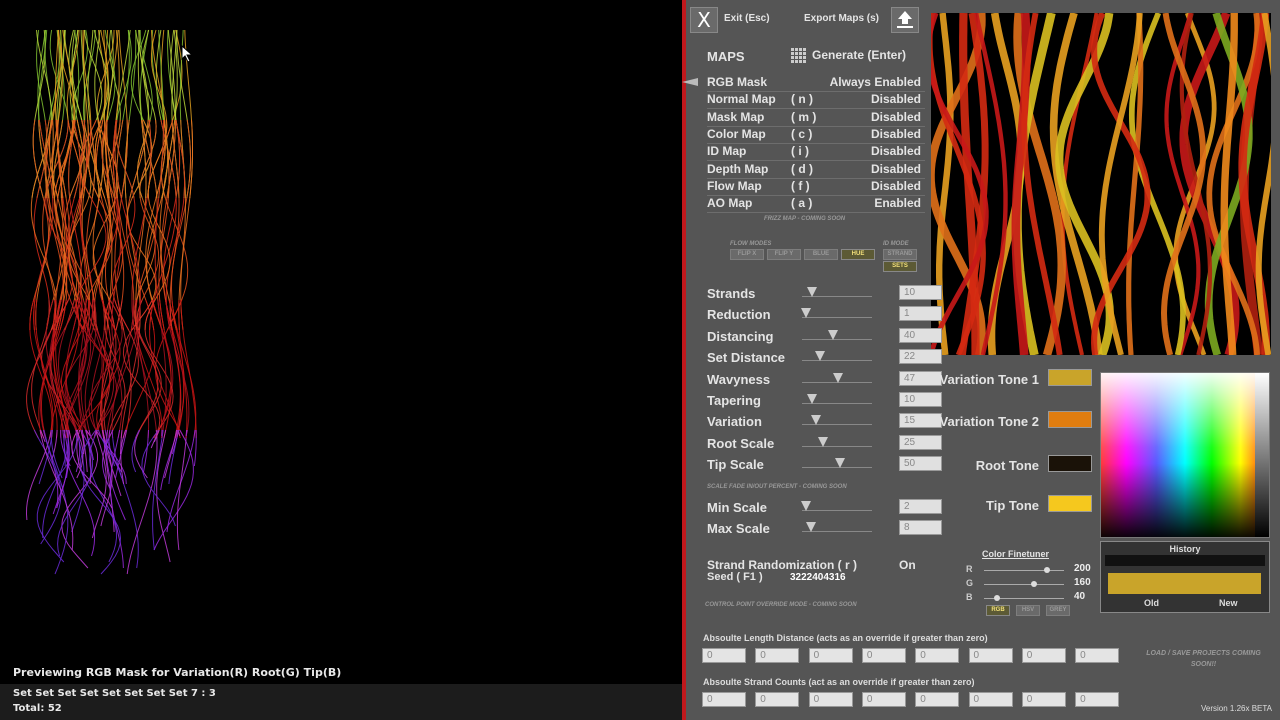  I want to click on finetuner-mode-button: HSV, so click(1028, 610).